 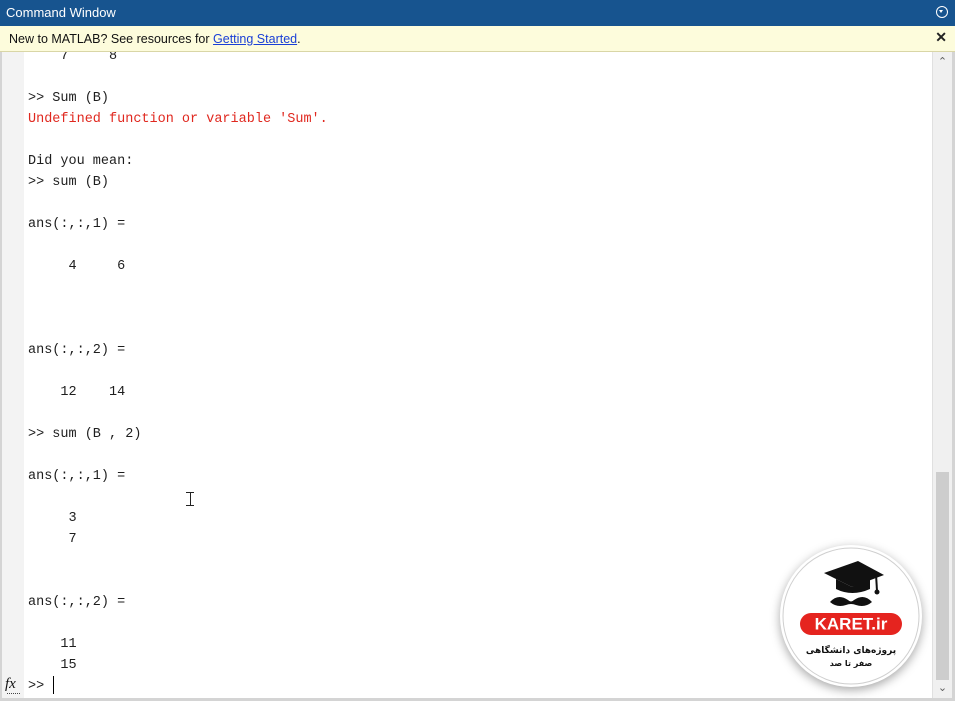 I want to click on output-line: 15, so click(x=52, y=665).